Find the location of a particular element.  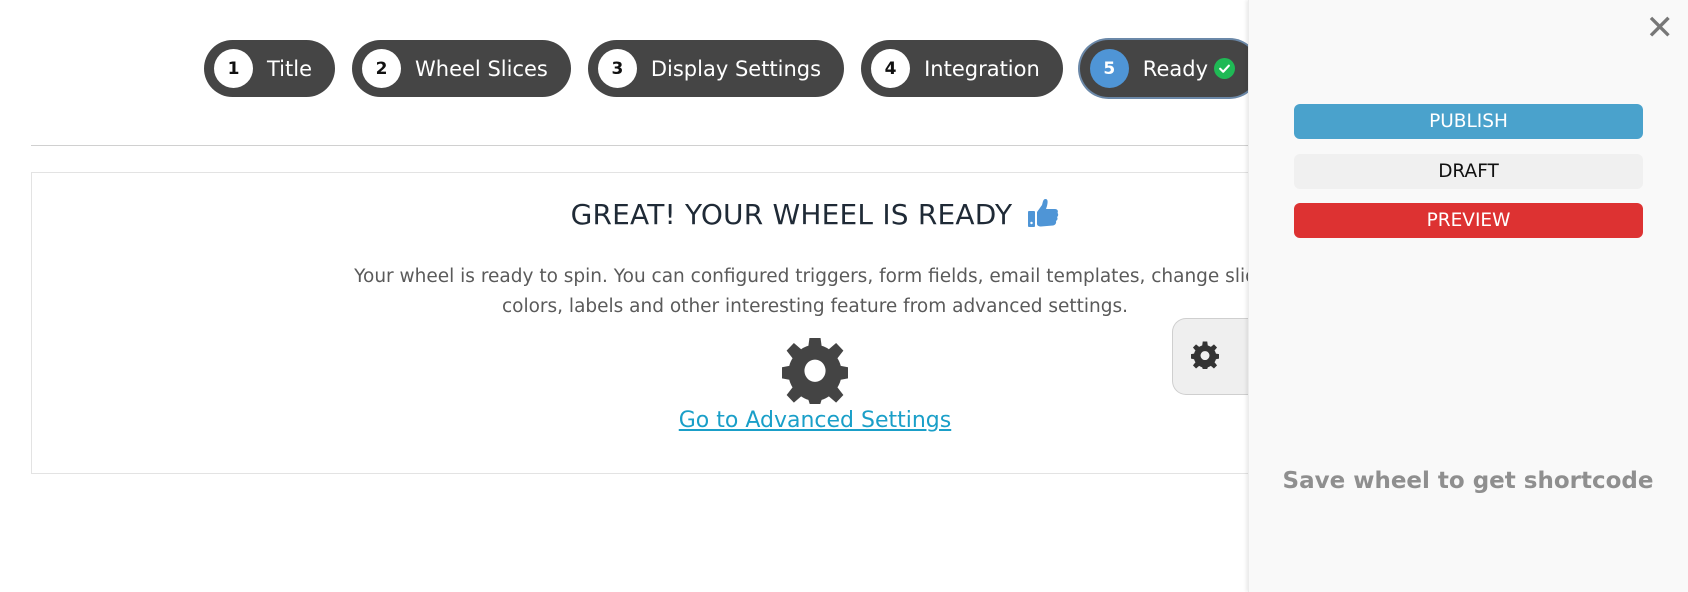

step-number: 5 is located at coordinates (1109, 68).